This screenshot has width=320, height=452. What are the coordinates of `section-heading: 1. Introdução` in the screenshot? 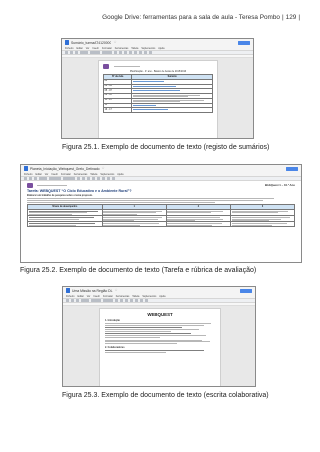 It's located at (113, 321).